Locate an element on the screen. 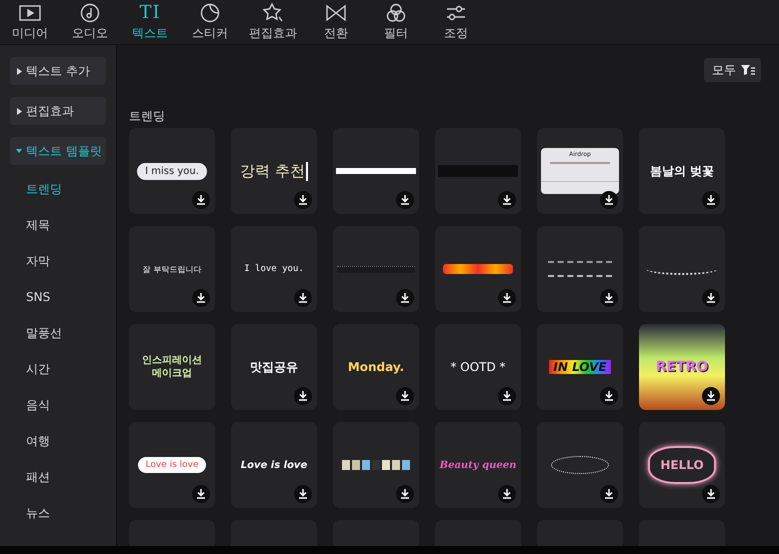  template-preview-text: * OOTD * is located at coordinates (478, 367).